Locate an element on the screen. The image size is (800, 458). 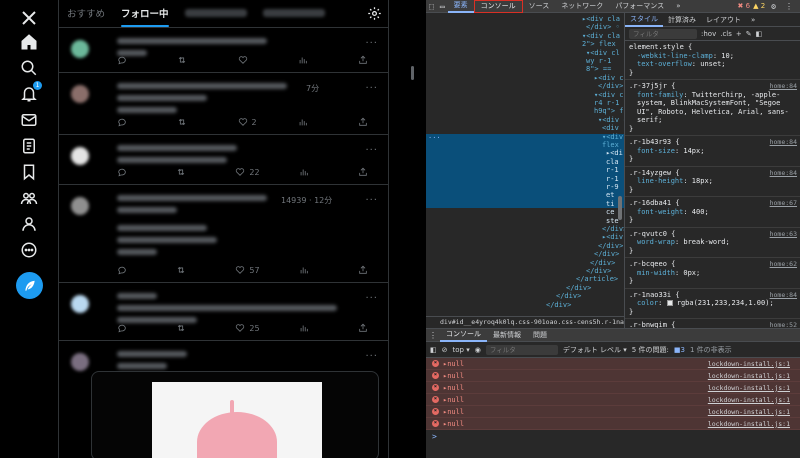
cls-toggle: .cls is located at coordinates (726, 34).